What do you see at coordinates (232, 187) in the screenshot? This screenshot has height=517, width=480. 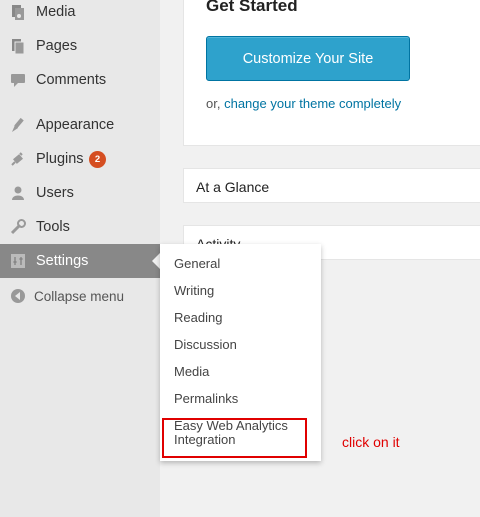 I see `widget-title: At a Glance` at bounding box center [232, 187].